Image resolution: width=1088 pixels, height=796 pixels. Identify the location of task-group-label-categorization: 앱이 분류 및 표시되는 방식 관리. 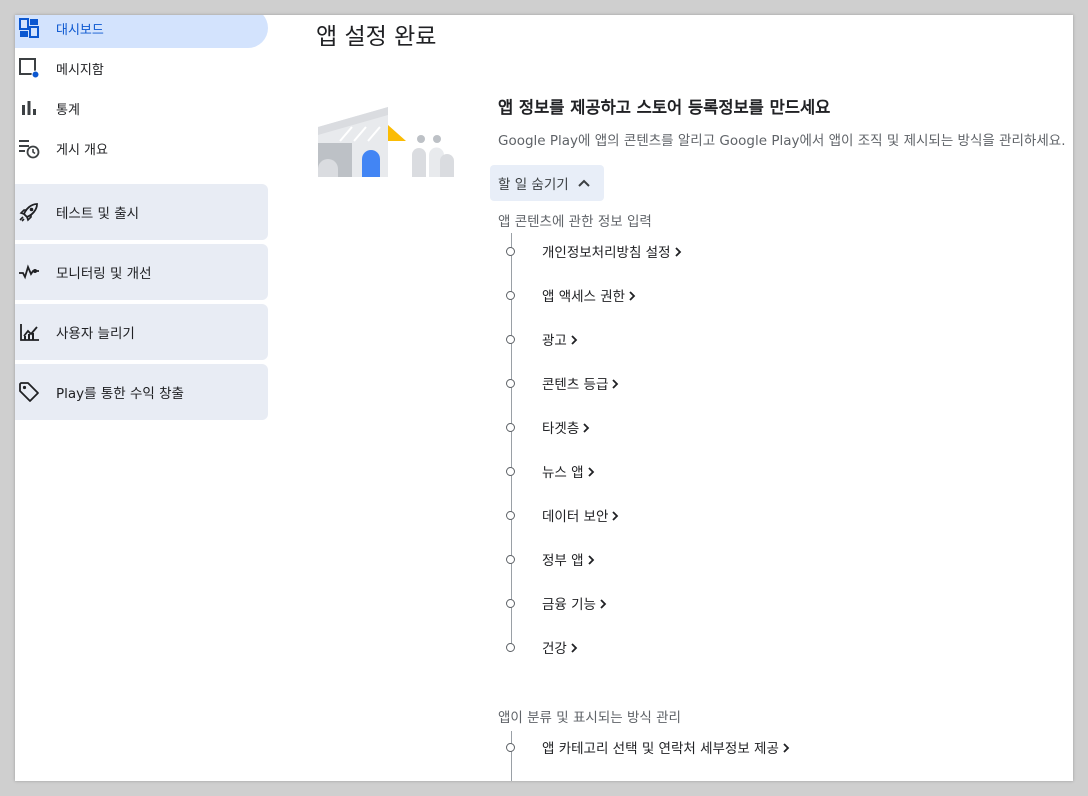
(589, 718).